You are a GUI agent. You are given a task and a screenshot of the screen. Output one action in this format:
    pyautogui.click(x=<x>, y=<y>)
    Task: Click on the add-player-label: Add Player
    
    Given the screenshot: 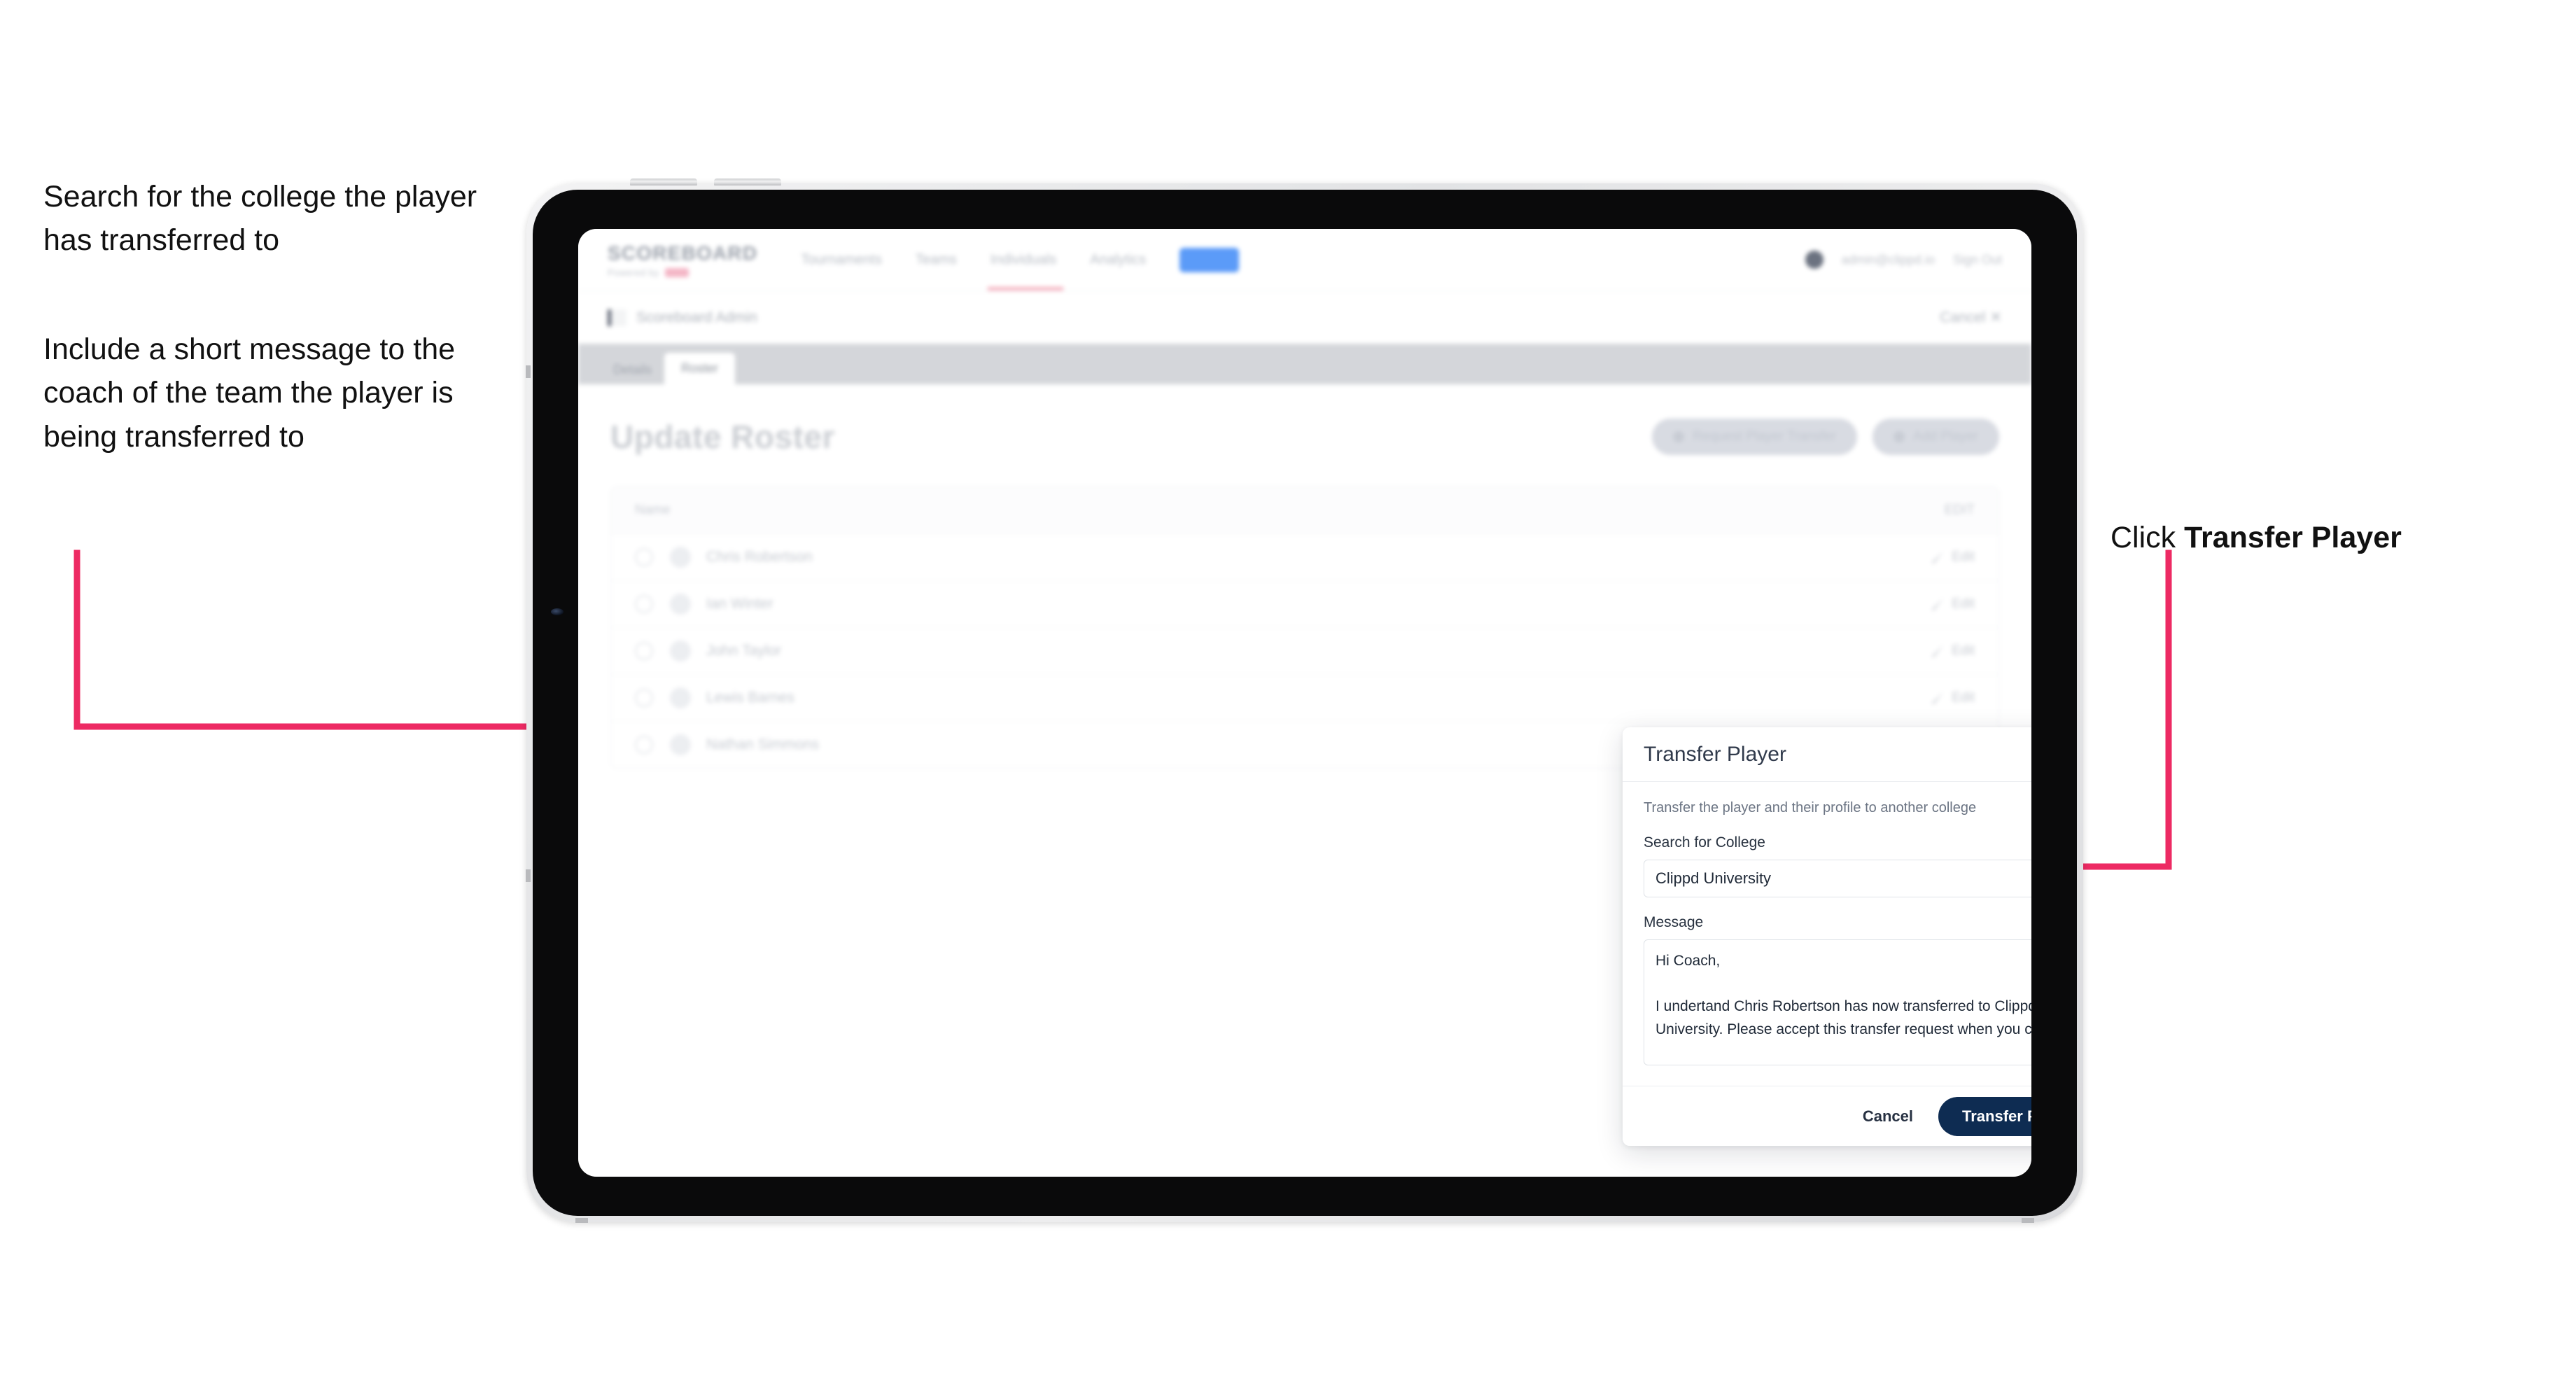 What is the action you would take?
    pyautogui.click(x=1945, y=436)
    